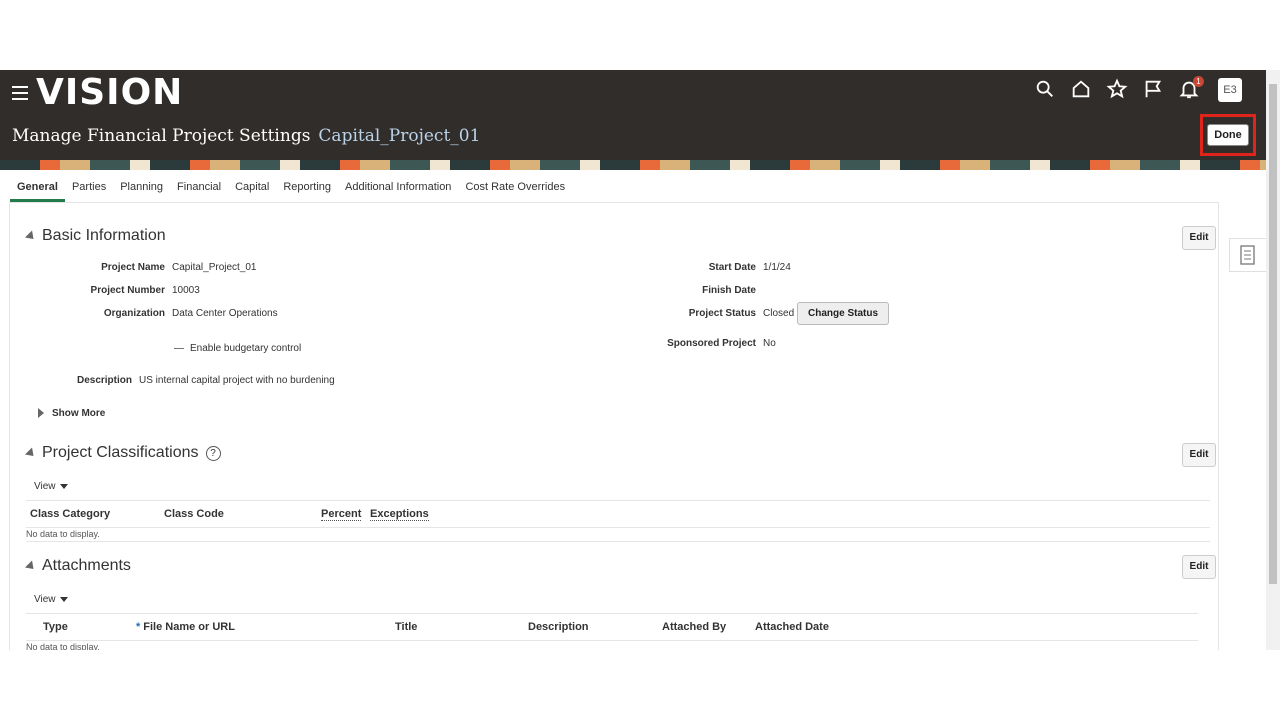 The width and height of the screenshot is (1280, 720). What do you see at coordinates (729, 290) in the screenshot?
I see `finish-date-label: Finish Date` at bounding box center [729, 290].